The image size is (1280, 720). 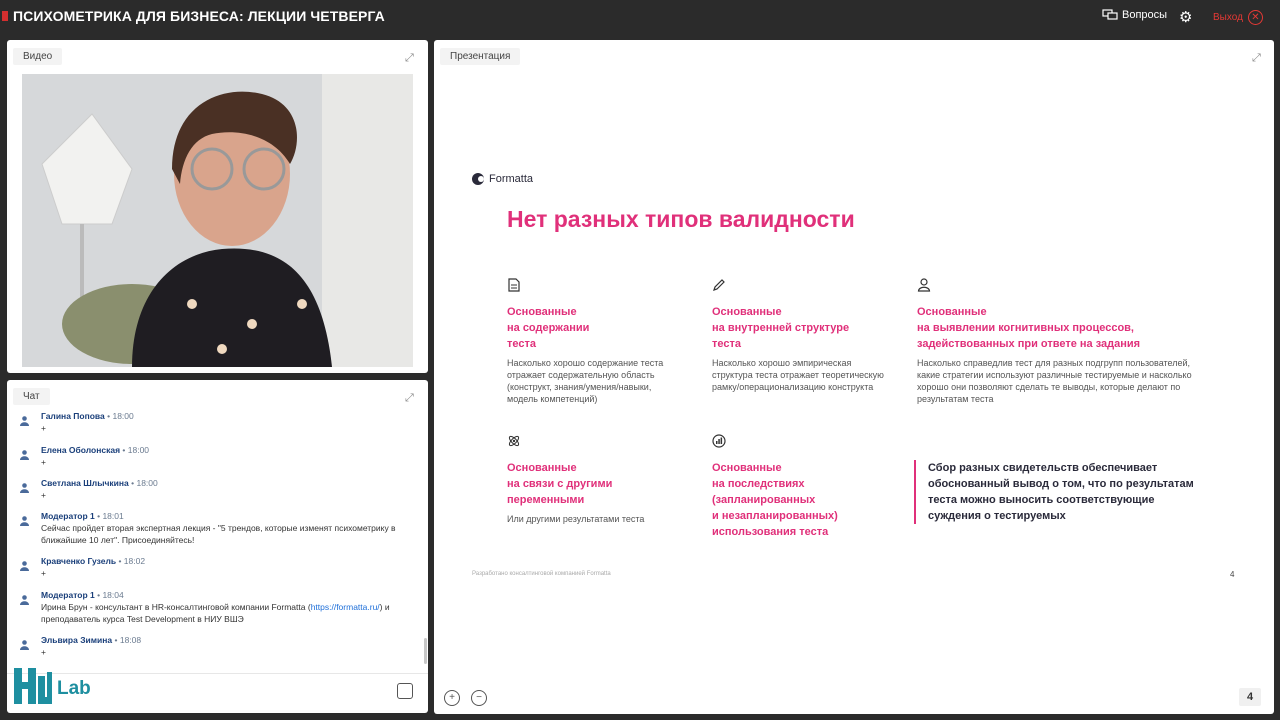 I want to click on expand-chat-icon: ⤢, so click(x=412, y=399).